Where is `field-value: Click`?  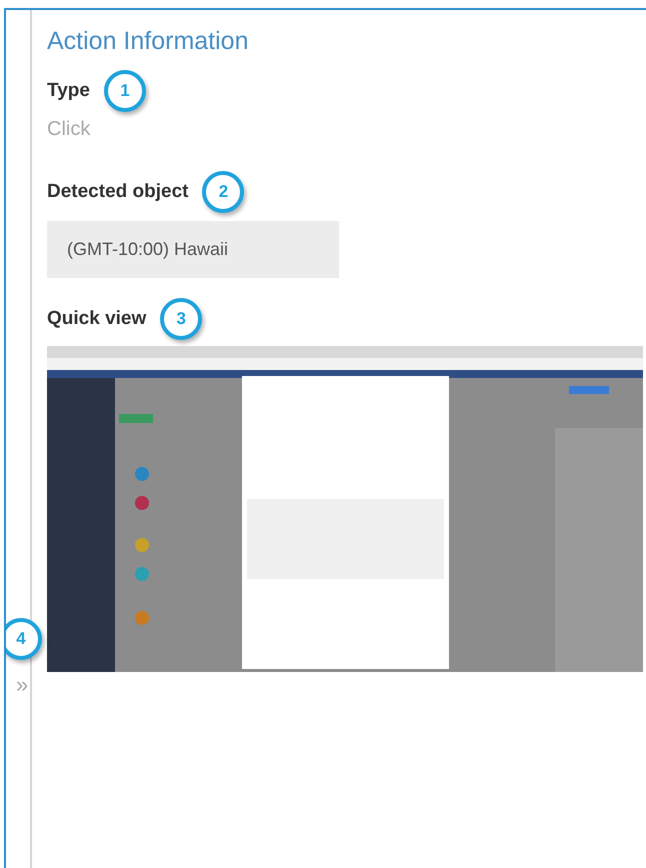
field-value: Click is located at coordinates (68, 129).